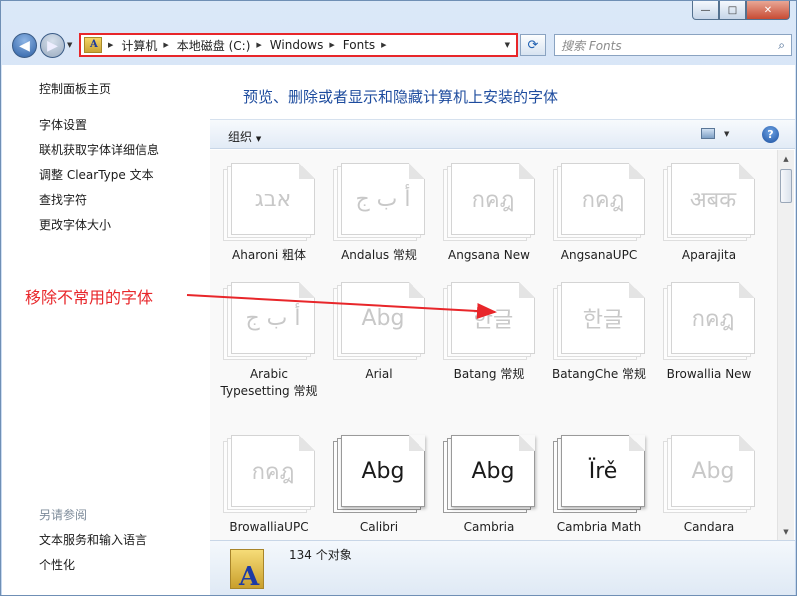 The image size is (797, 596). I want to click on font-name-label: BrowalliaUPC, so click(269, 527).